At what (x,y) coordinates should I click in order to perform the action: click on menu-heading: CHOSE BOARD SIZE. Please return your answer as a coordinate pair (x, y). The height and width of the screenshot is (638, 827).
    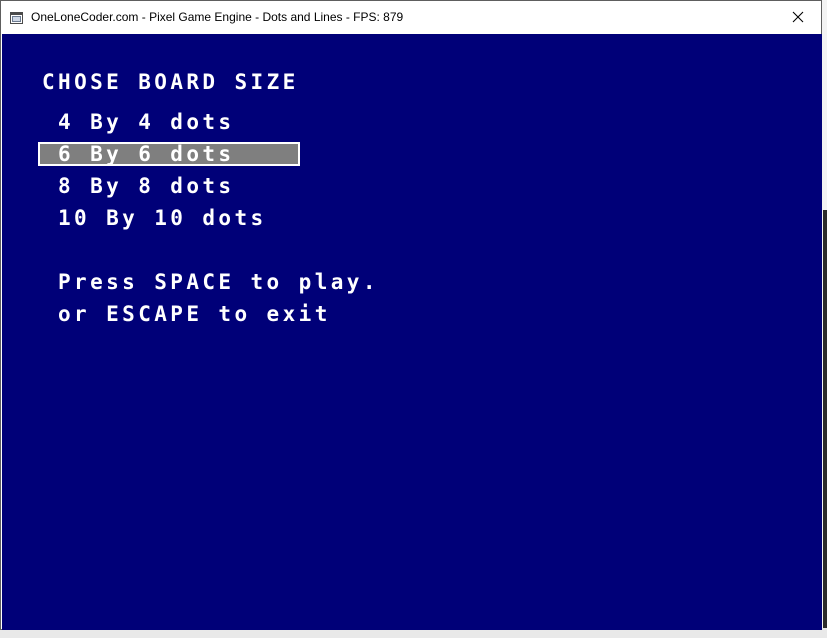
    Looking at the image, I should click on (170, 82).